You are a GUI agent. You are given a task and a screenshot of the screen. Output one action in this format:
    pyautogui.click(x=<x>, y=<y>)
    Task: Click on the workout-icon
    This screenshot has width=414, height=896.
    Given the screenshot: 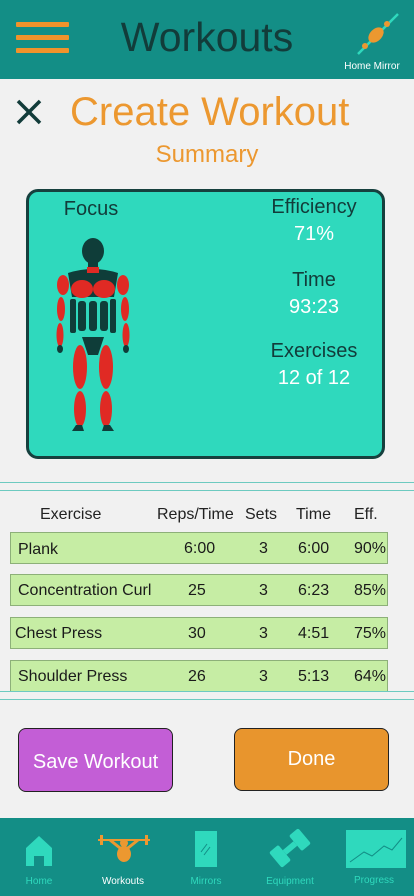 What is the action you would take?
    pyautogui.click(x=124, y=848)
    